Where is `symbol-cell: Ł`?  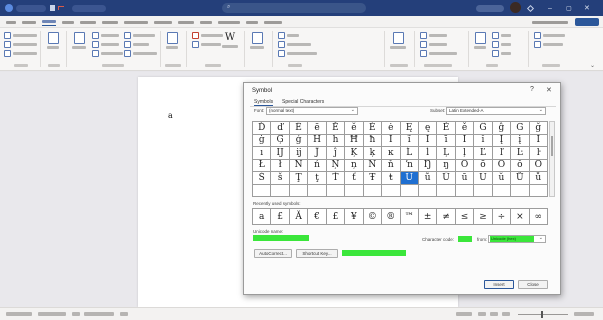 symbol-cell: Ł is located at coordinates (262, 165).